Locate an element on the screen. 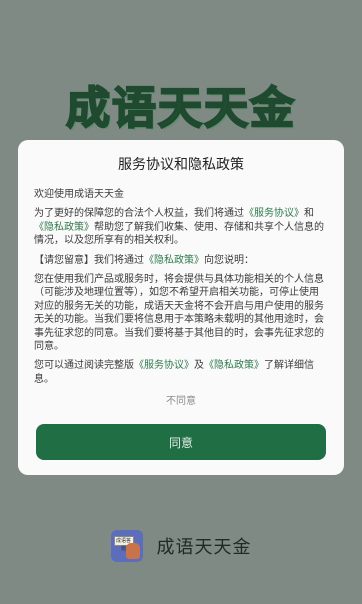 The width and height of the screenshot is (362, 604). read-more-paragraph: 您可以通过阅读完整版《服务协议》及《隐私政策》了解详细信息。 is located at coordinates (181, 372).